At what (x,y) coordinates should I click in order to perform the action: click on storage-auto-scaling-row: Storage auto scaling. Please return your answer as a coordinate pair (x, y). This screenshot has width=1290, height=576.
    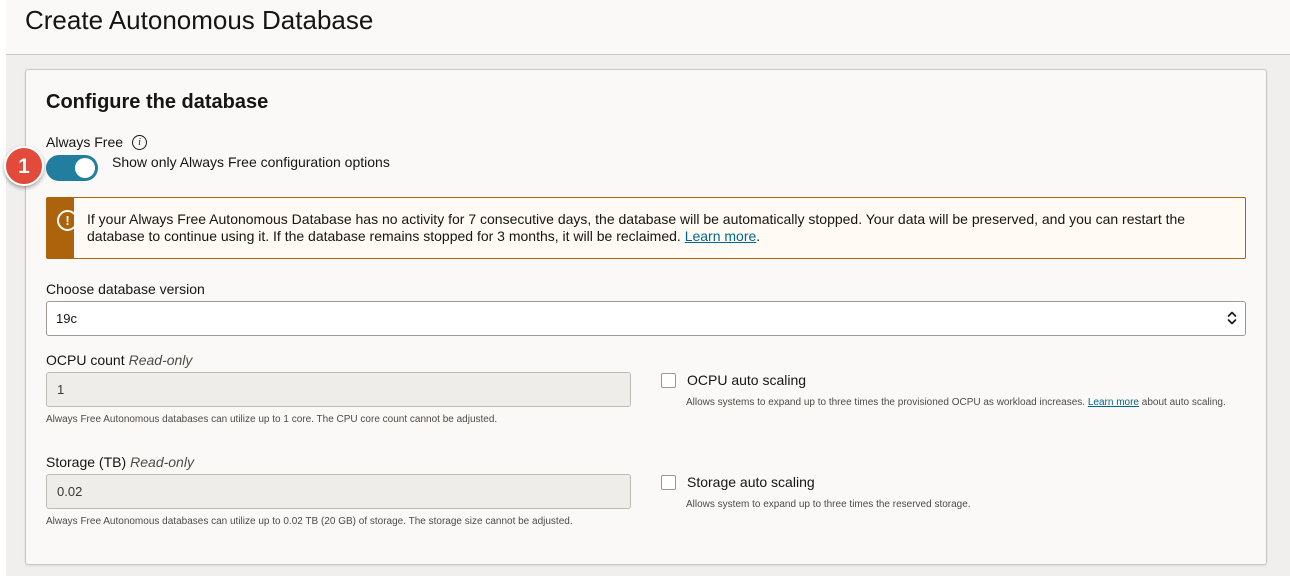
    Looking at the image, I should click on (738, 482).